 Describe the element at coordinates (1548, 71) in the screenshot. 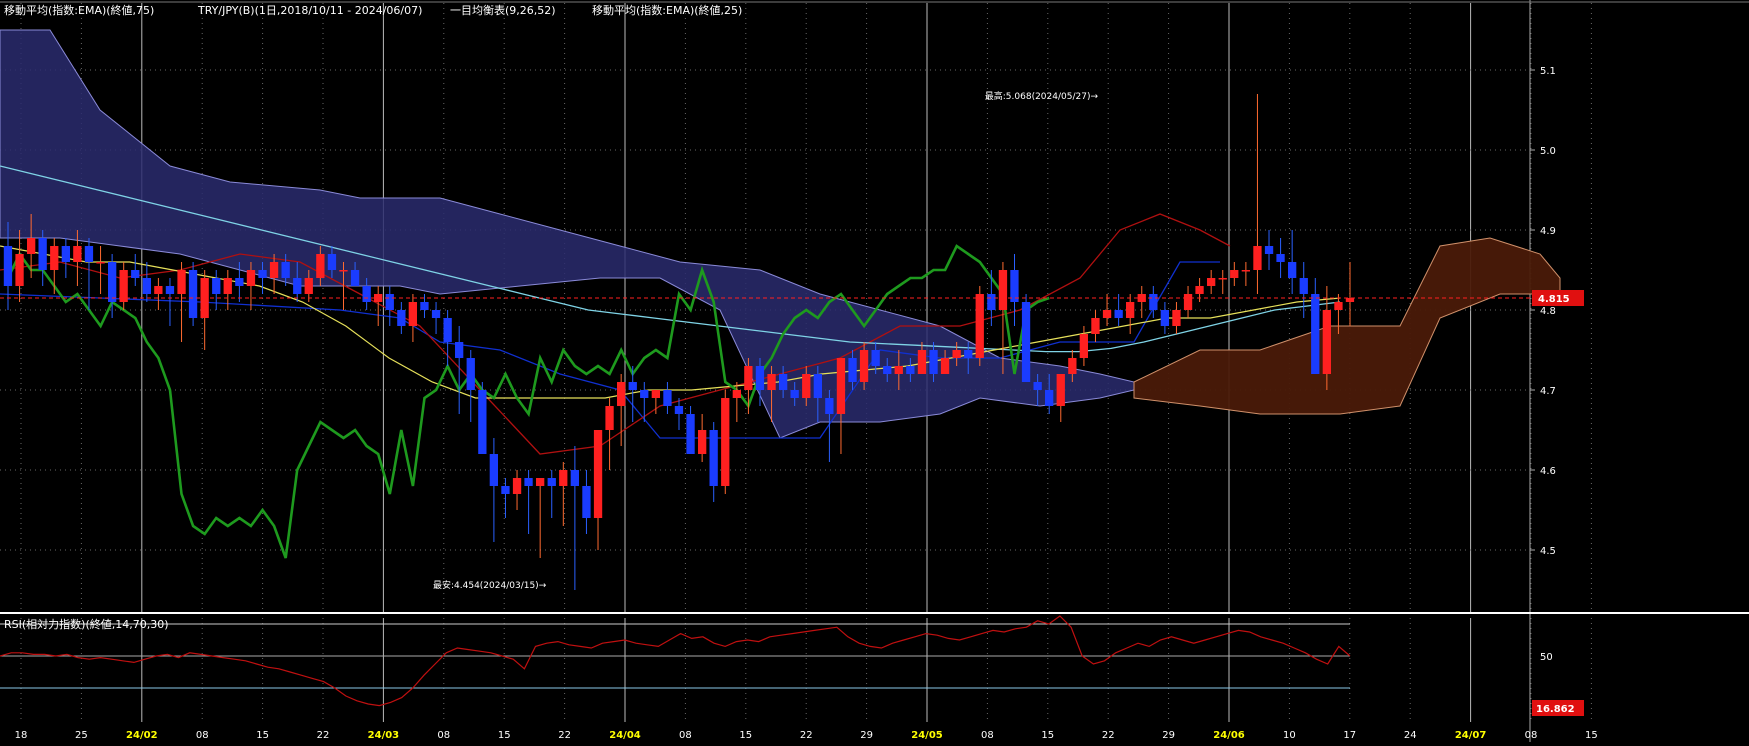

I see `y-tick-label: 5.1` at that location.